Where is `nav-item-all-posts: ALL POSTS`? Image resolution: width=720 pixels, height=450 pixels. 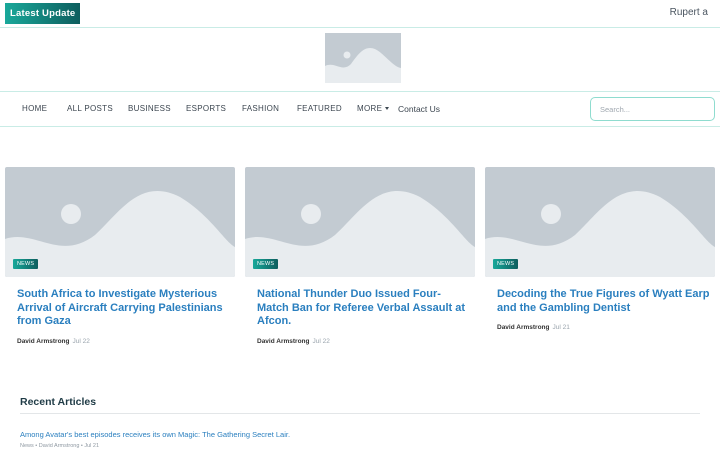
nav-item-all-posts: ALL POSTS is located at coordinates (90, 108).